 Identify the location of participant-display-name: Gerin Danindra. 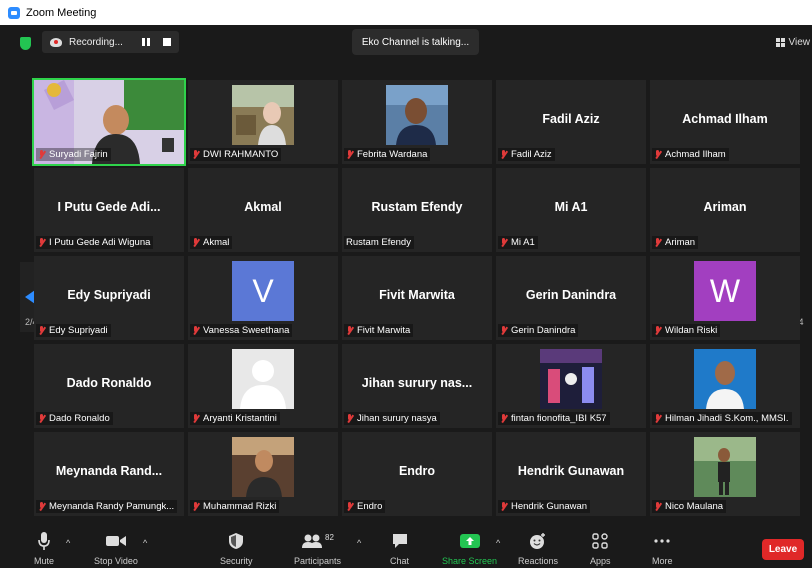
(571, 295).